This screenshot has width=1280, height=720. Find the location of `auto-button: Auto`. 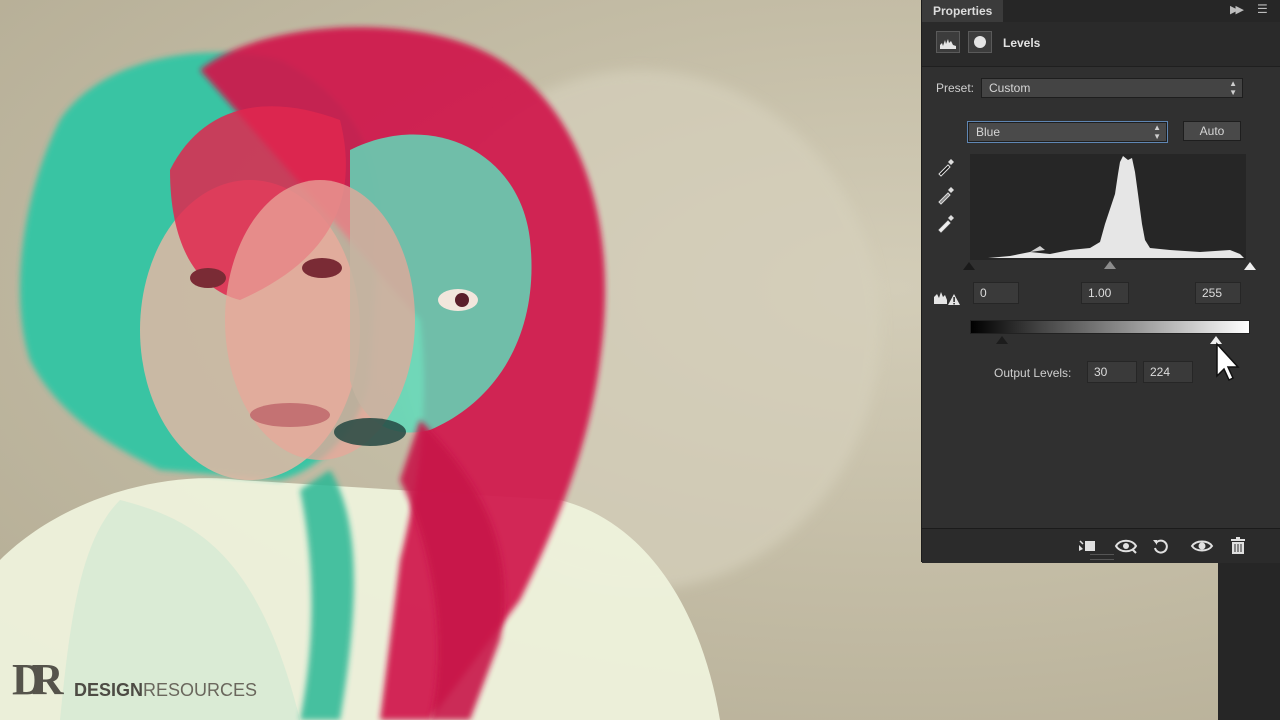

auto-button: Auto is located at coordinates (1212, 131).